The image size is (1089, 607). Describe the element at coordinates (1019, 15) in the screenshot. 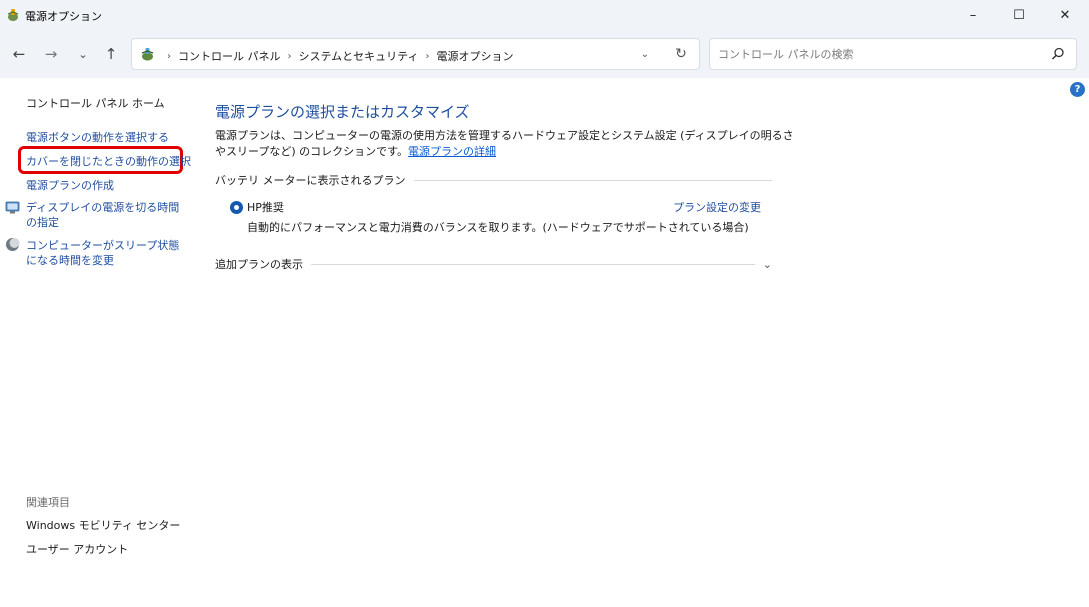

I see `maximize-button: ☐` at that location.